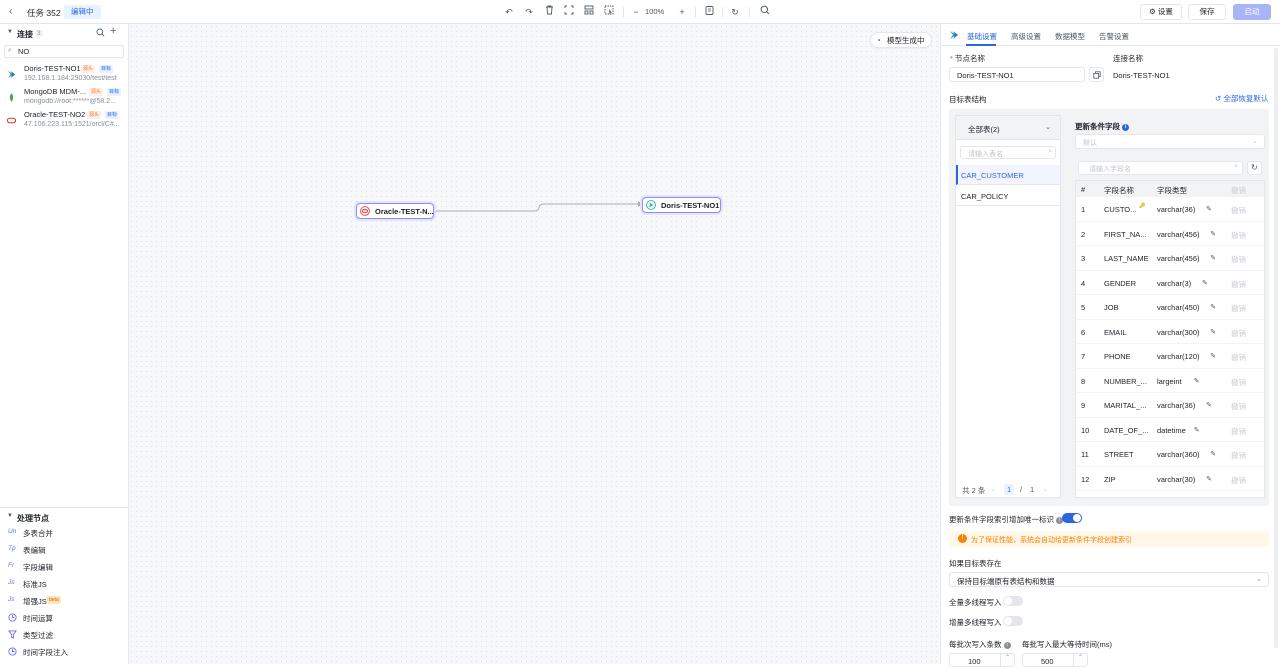 The width and height of the screenshot is (1280, 667). I want to click on table-search-input: 请输入表名 ⌕, so click(1008, 152).